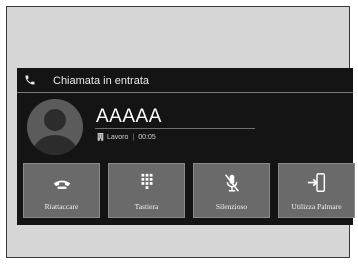  What do you see at coordinates (146, 190) in the screenshot?
I see `keypad-button: Tastiera` at bounding box center [146, 190].